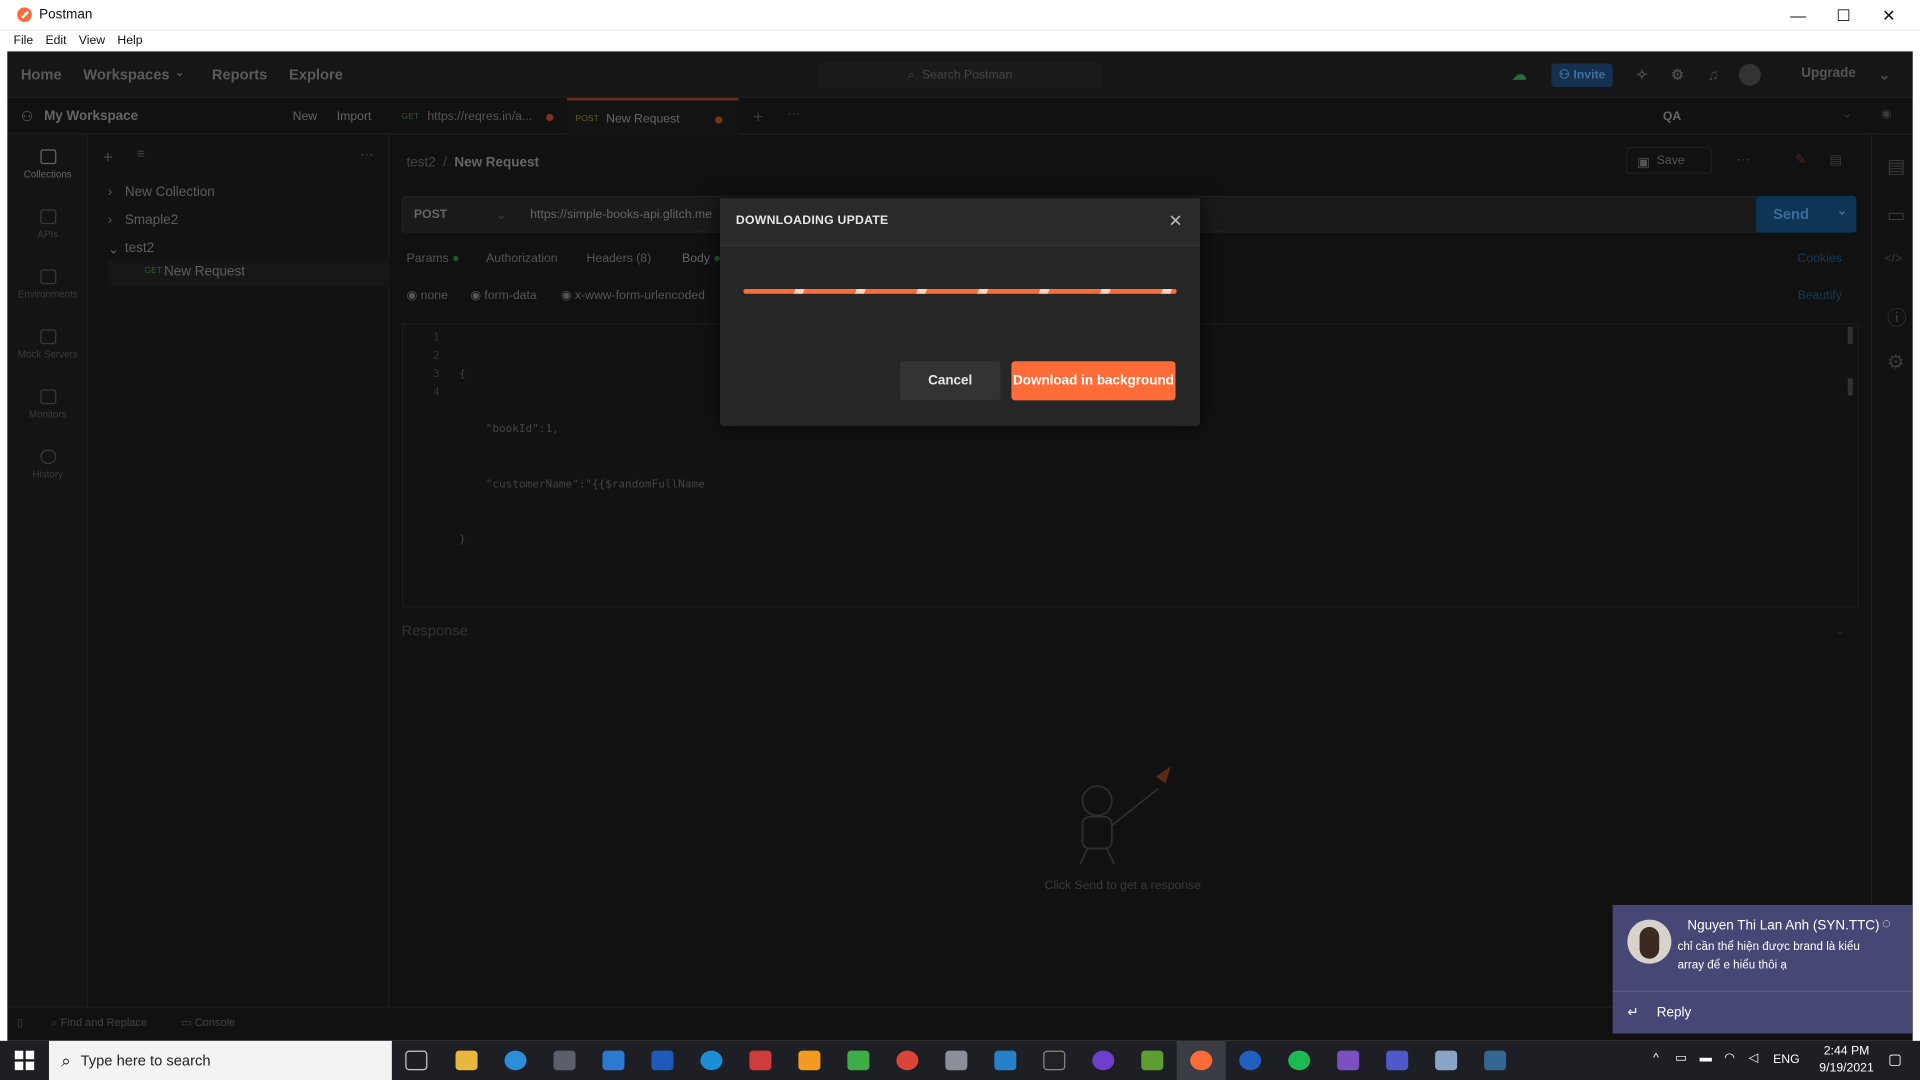  Describe the element at coordinates (1641, 74) in the screenshot. I see `satellite-icon: ✧` at that location.